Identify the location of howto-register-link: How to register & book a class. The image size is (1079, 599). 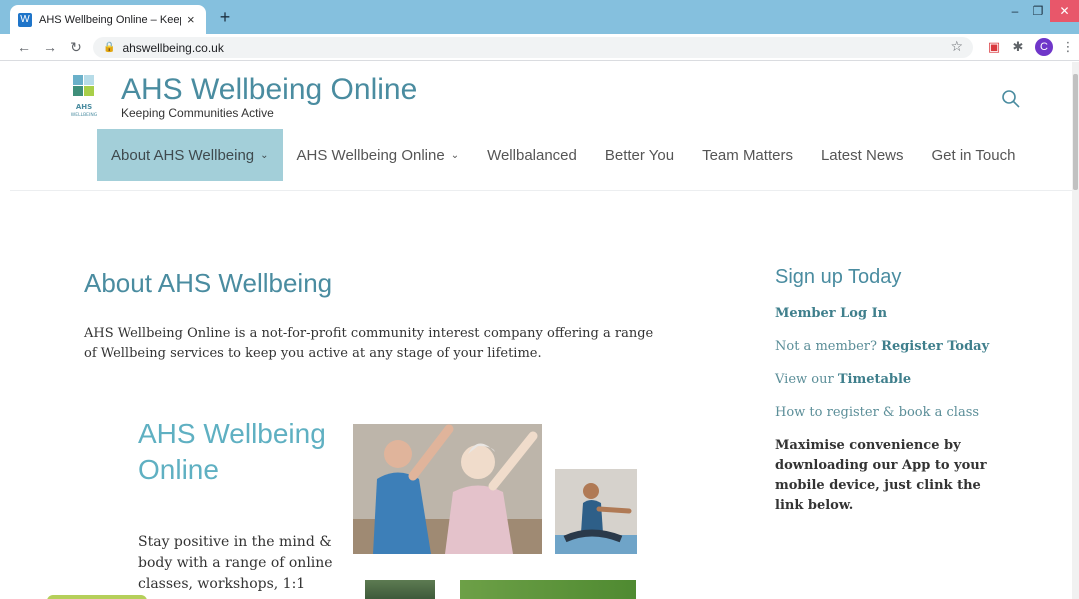
(877, 412).